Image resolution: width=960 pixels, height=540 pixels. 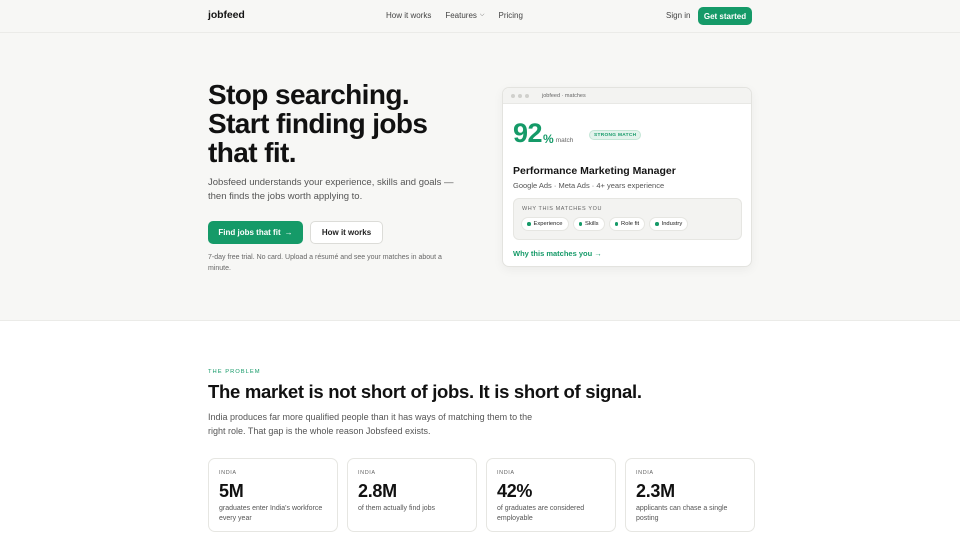 I want to click on brand-logo: jobfeed, so click(x=226, y=15).